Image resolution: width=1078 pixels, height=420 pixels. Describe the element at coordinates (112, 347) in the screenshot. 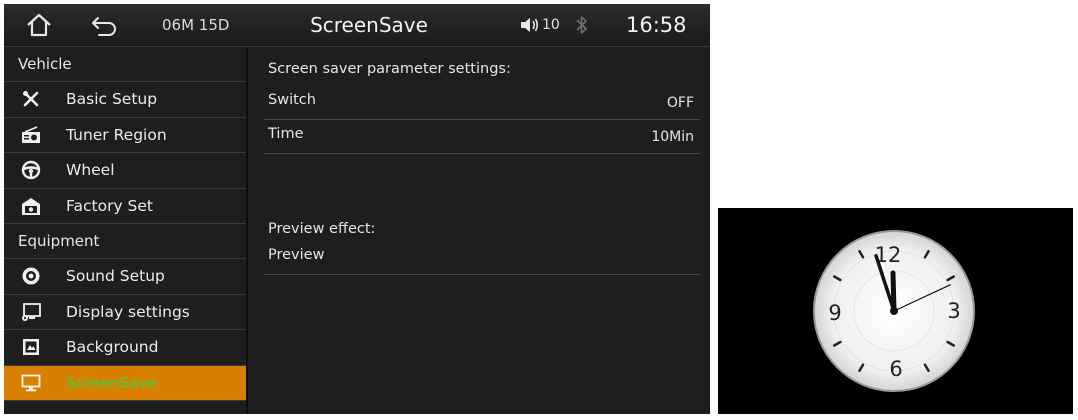

I see `sidebar-item-label: Background` at that location.